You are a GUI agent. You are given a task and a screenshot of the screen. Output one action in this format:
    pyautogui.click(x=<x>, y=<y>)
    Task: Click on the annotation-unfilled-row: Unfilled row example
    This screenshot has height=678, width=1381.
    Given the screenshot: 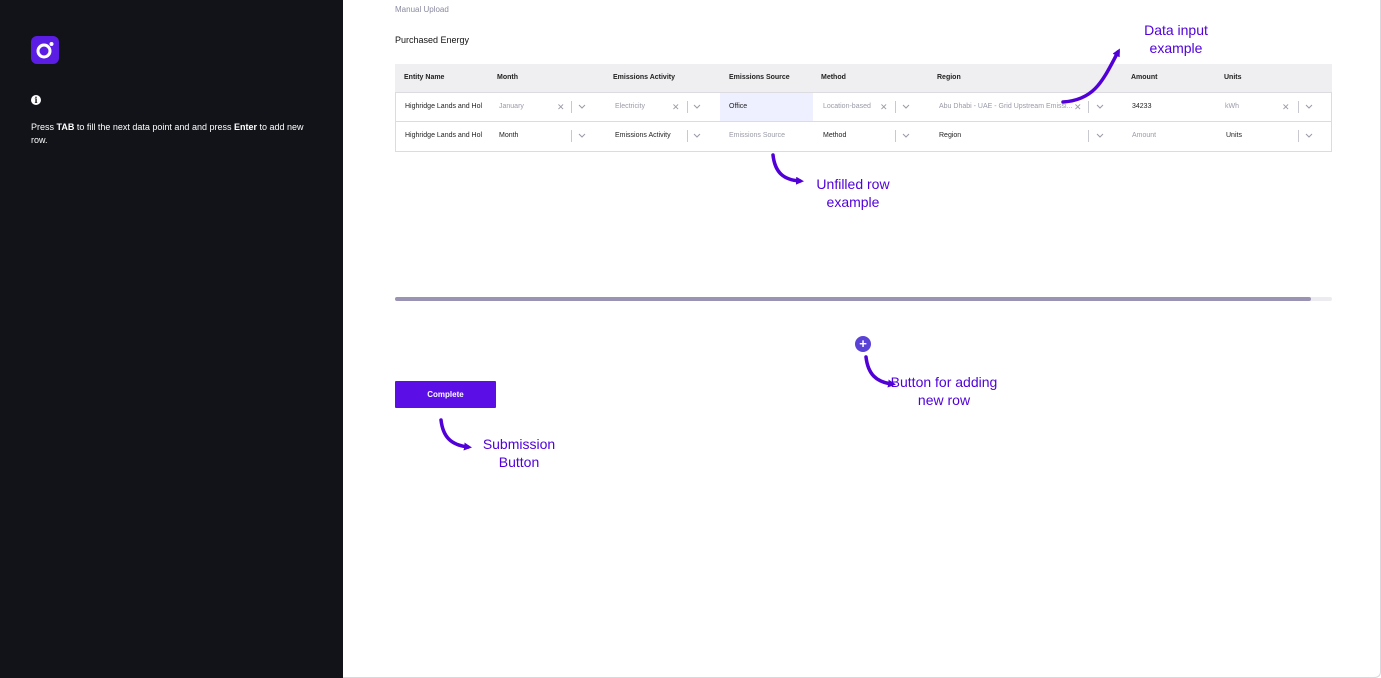 What is the action you would take?
    pyautogui.click(x=853, y=193)
    